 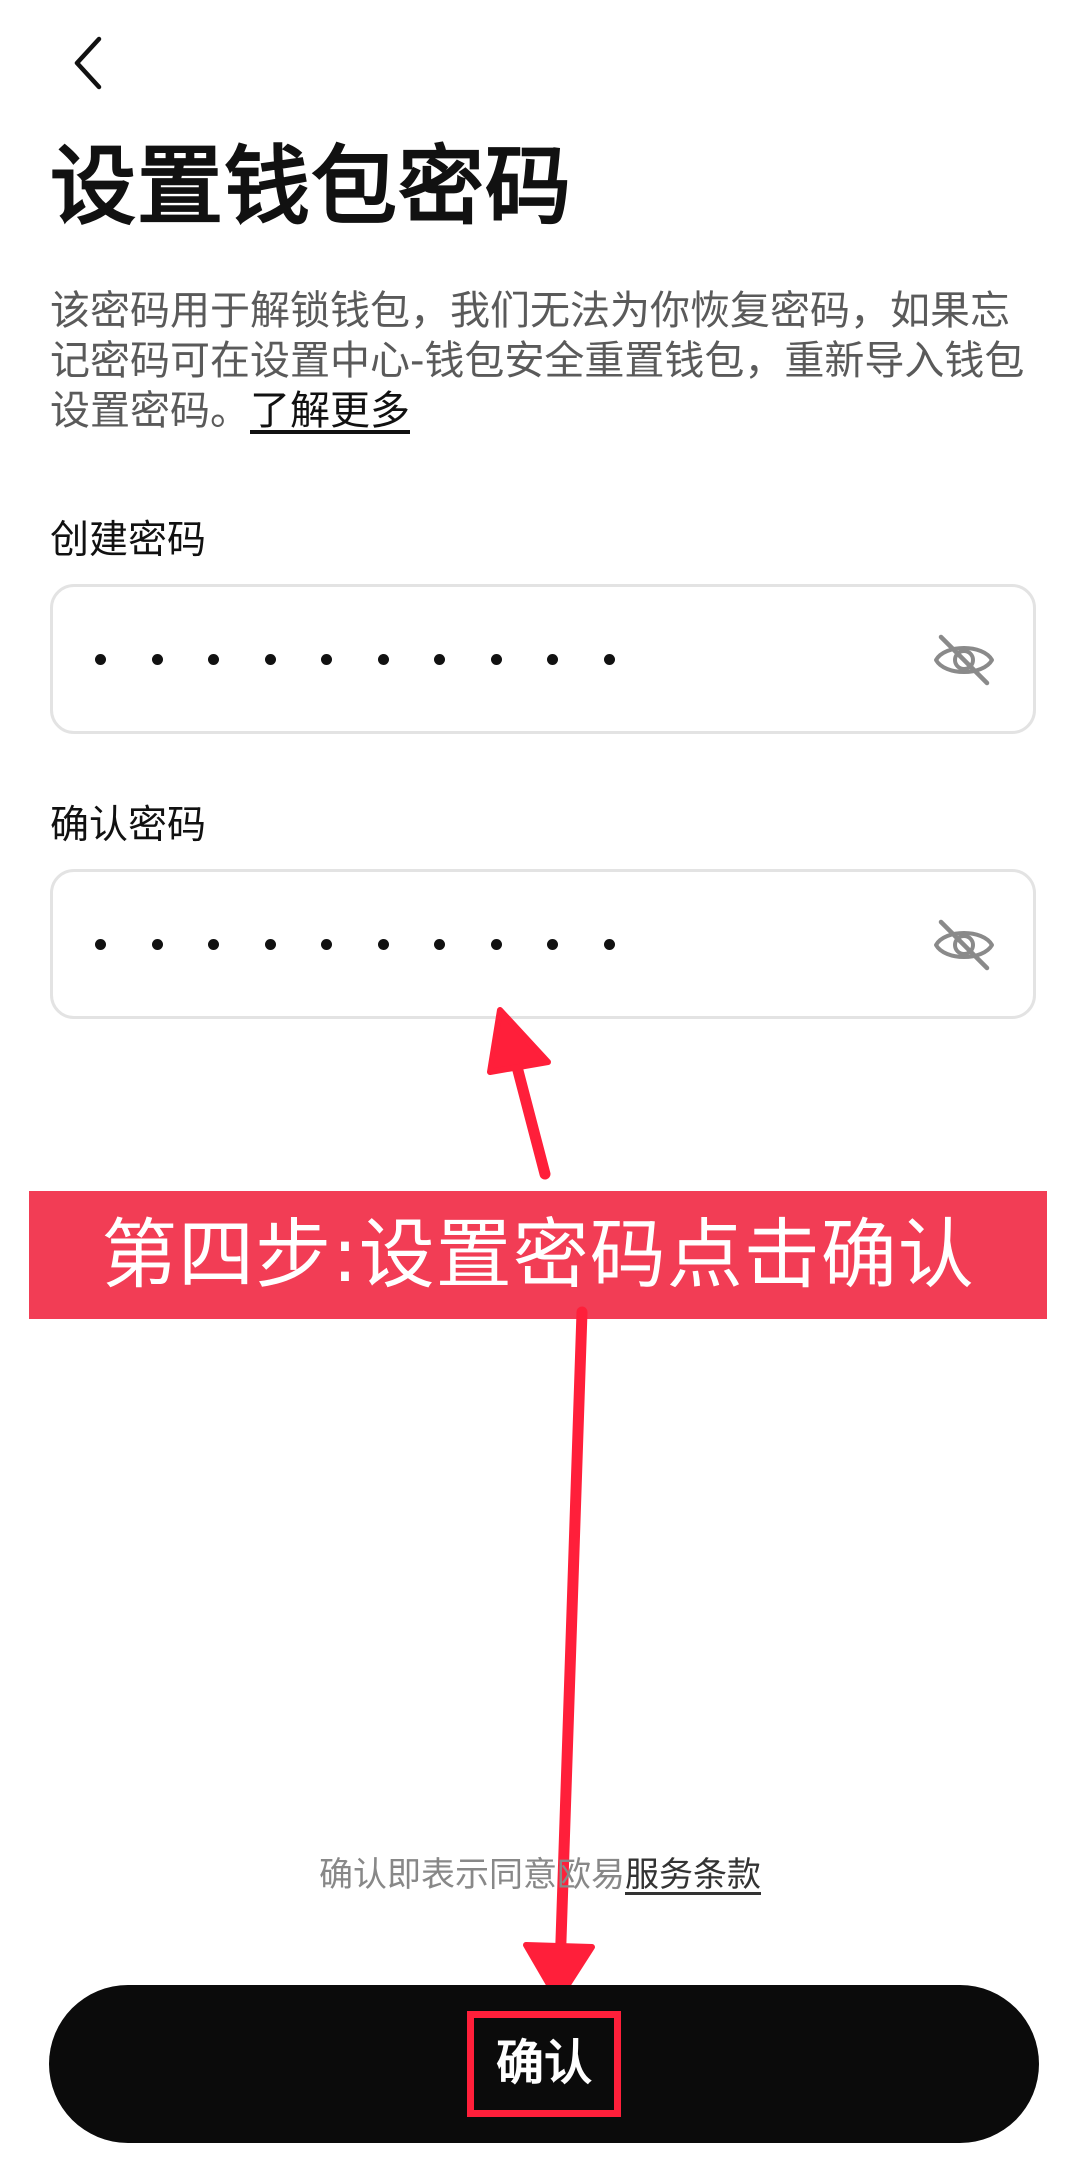 What do you see at coordinates (128, 825) in the screenshot?
I see `confirm-password-label: 确认密码` at bounding box center [128, 825].